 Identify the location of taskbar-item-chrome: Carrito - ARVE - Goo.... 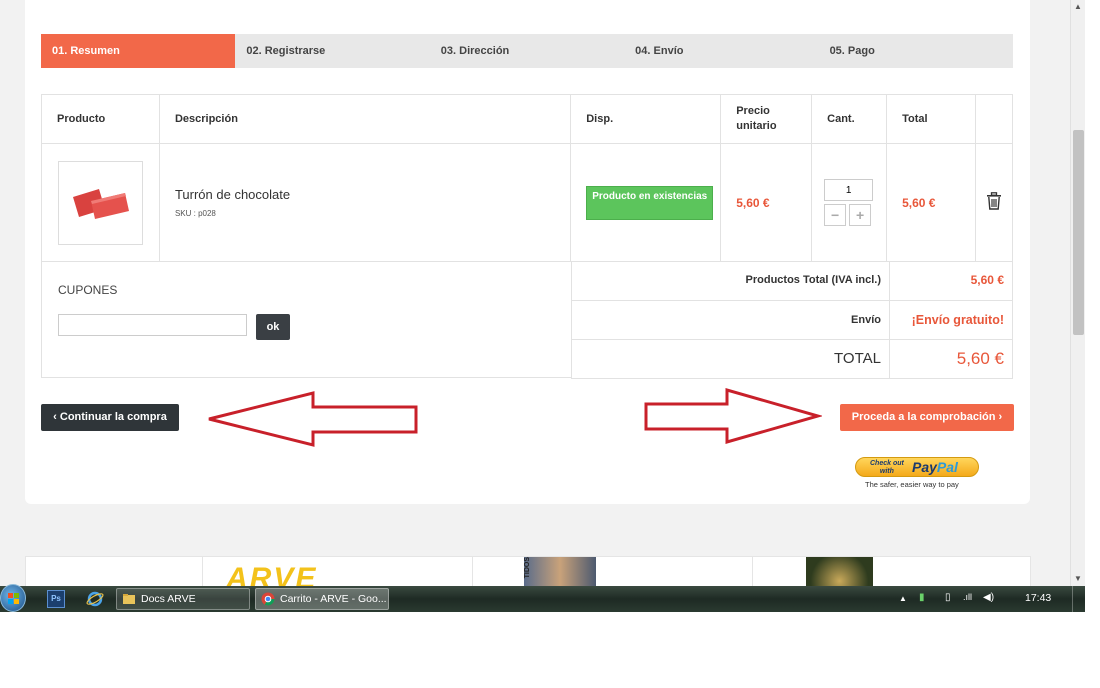
(322, 599).